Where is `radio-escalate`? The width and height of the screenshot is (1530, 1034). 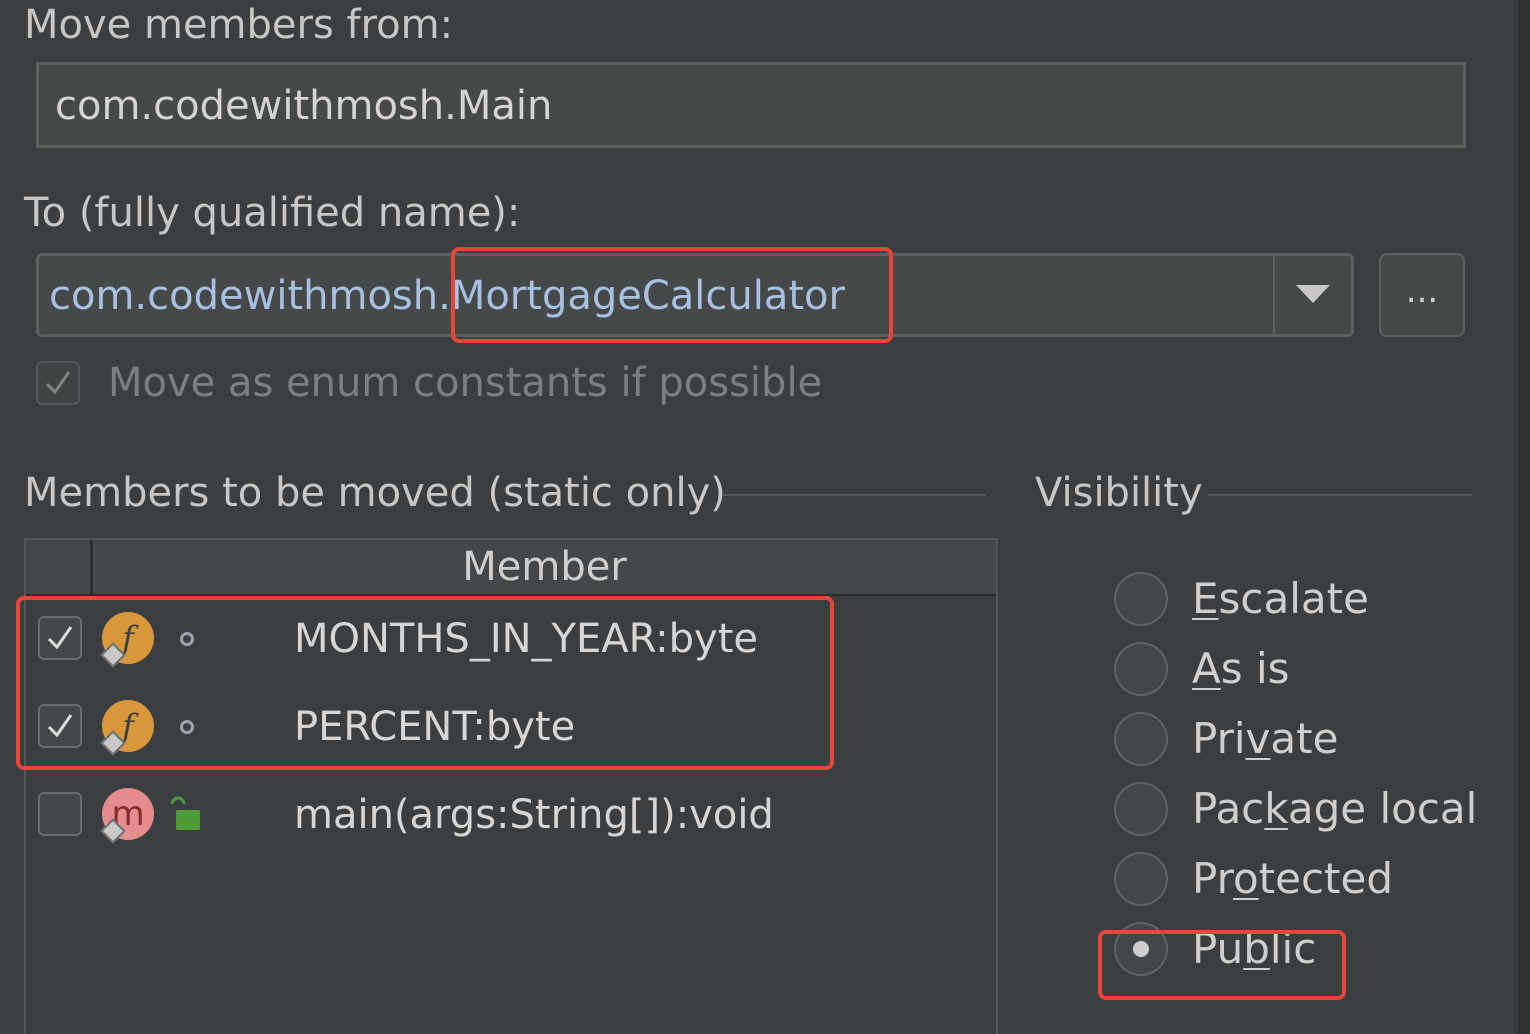
radio-escalate is located at coordinates (1141, 599).